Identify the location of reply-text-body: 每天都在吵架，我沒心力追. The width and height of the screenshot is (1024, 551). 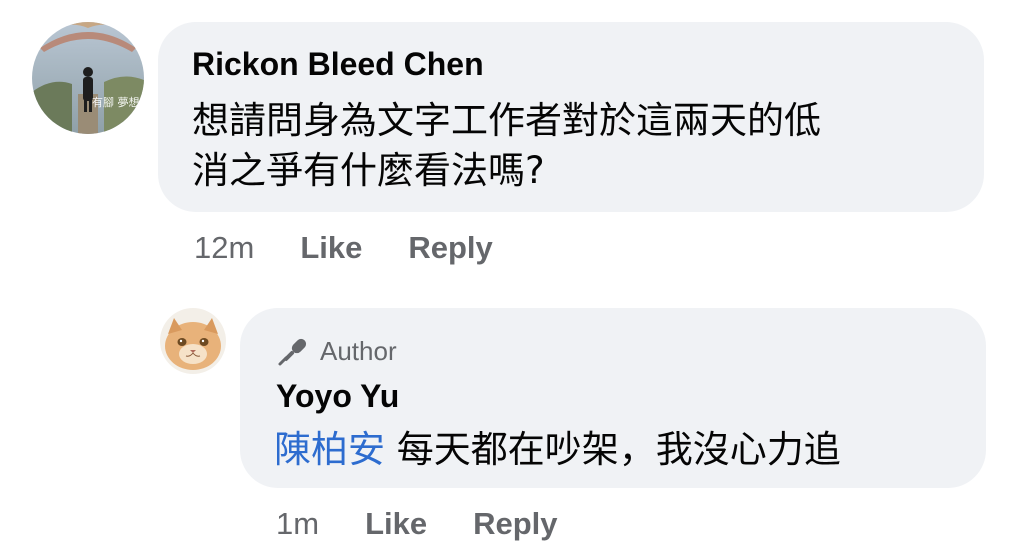
(613, 449).